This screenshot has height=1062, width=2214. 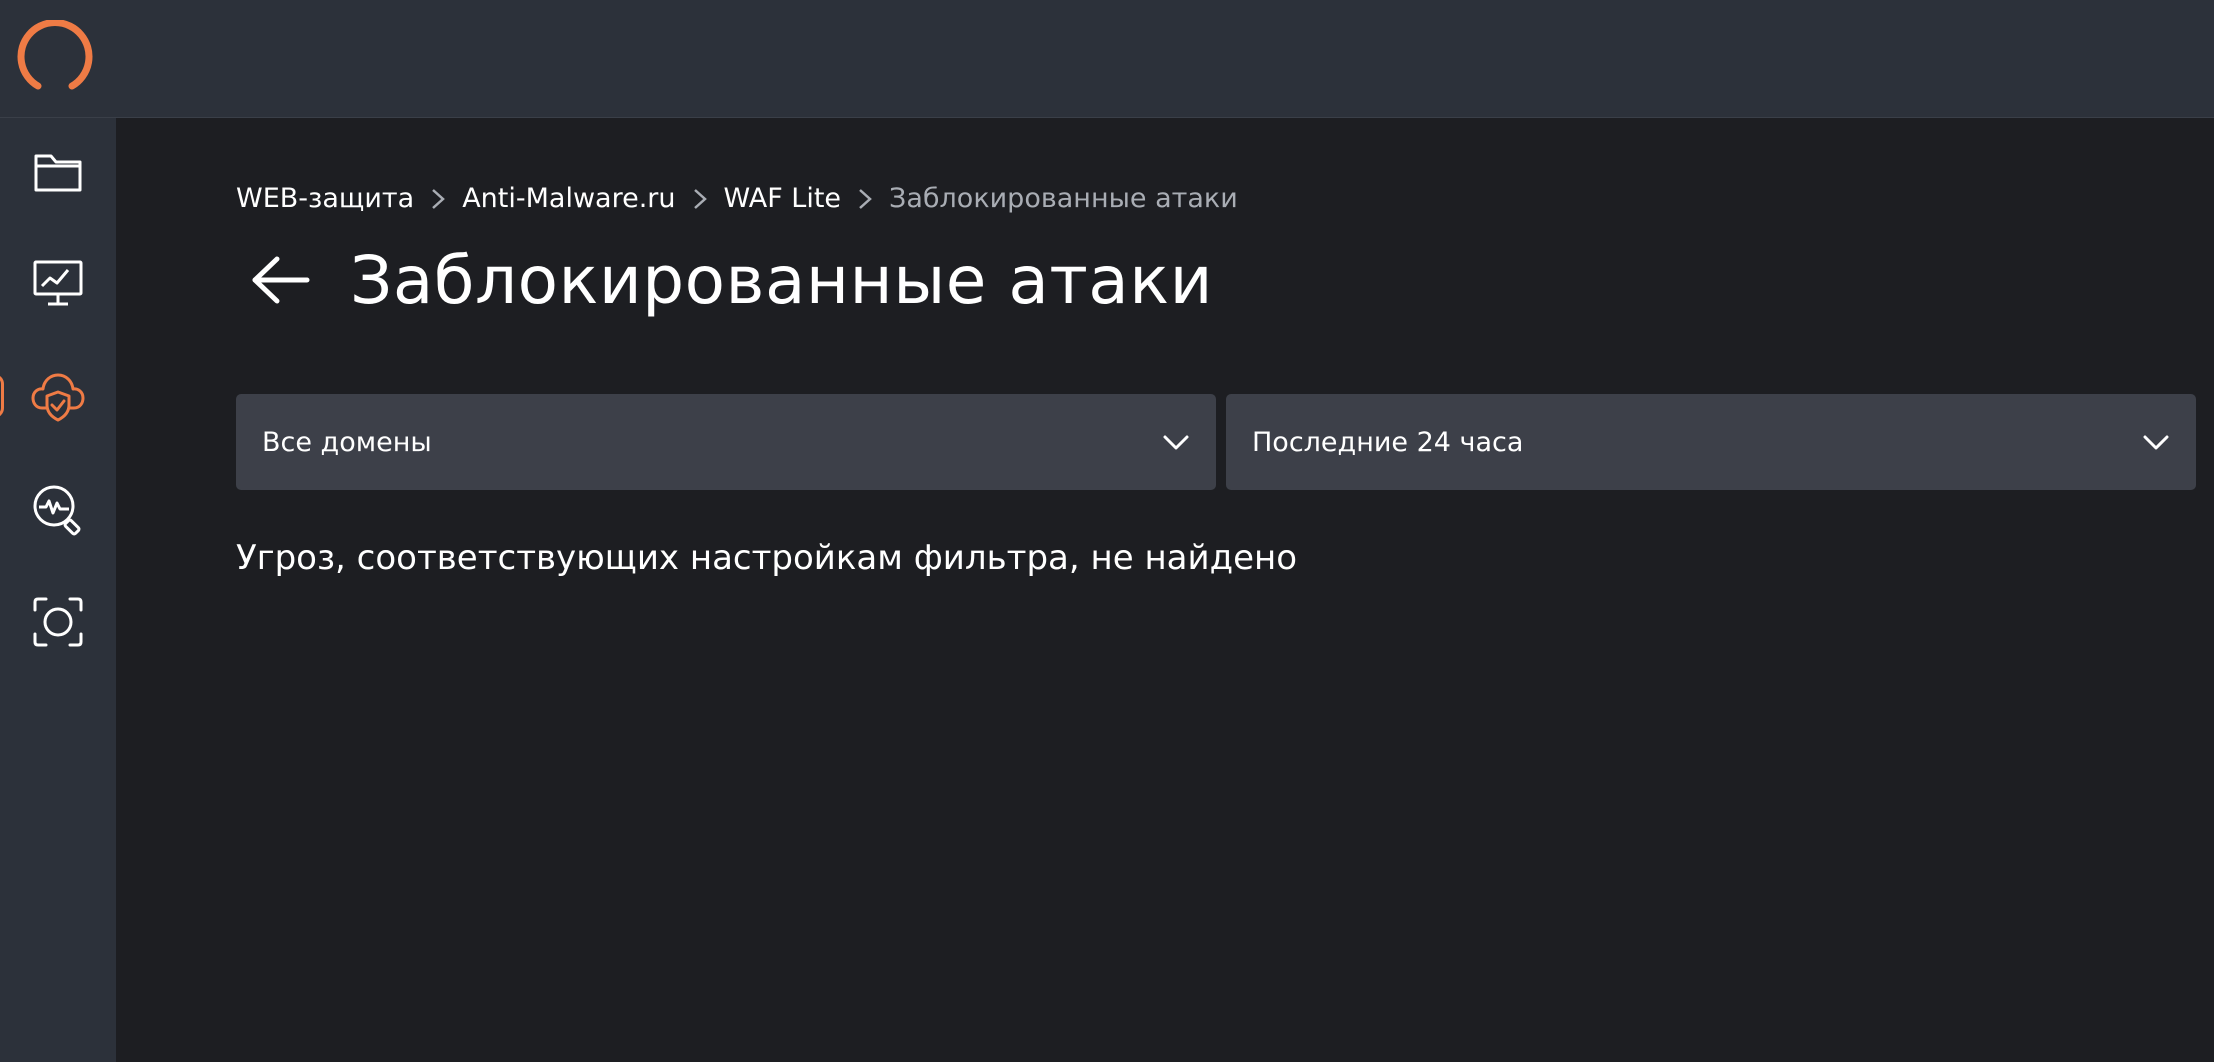 I want to click on top-bar, so click(x=1107, y=59).